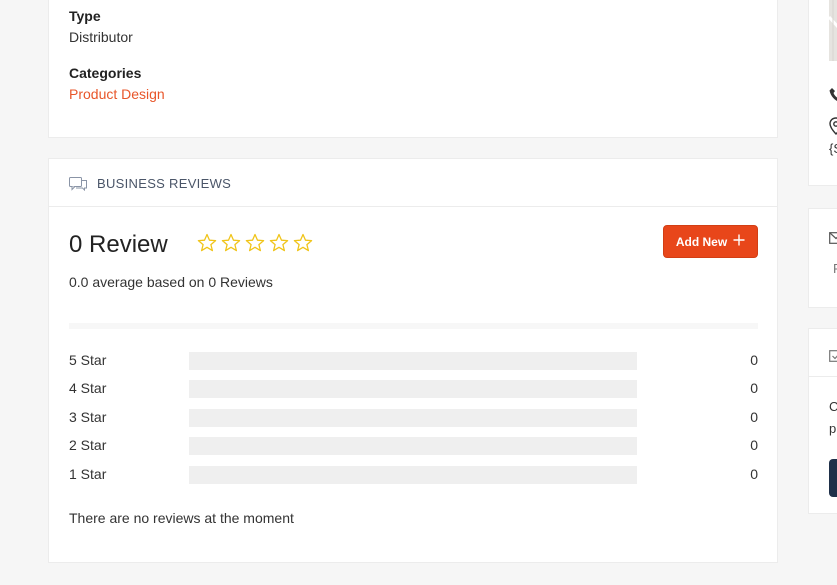  What do you see at coordinates (118, 244) in the screenshot?
I see `review-count: 0 Review` at bounding box center [118, 244].